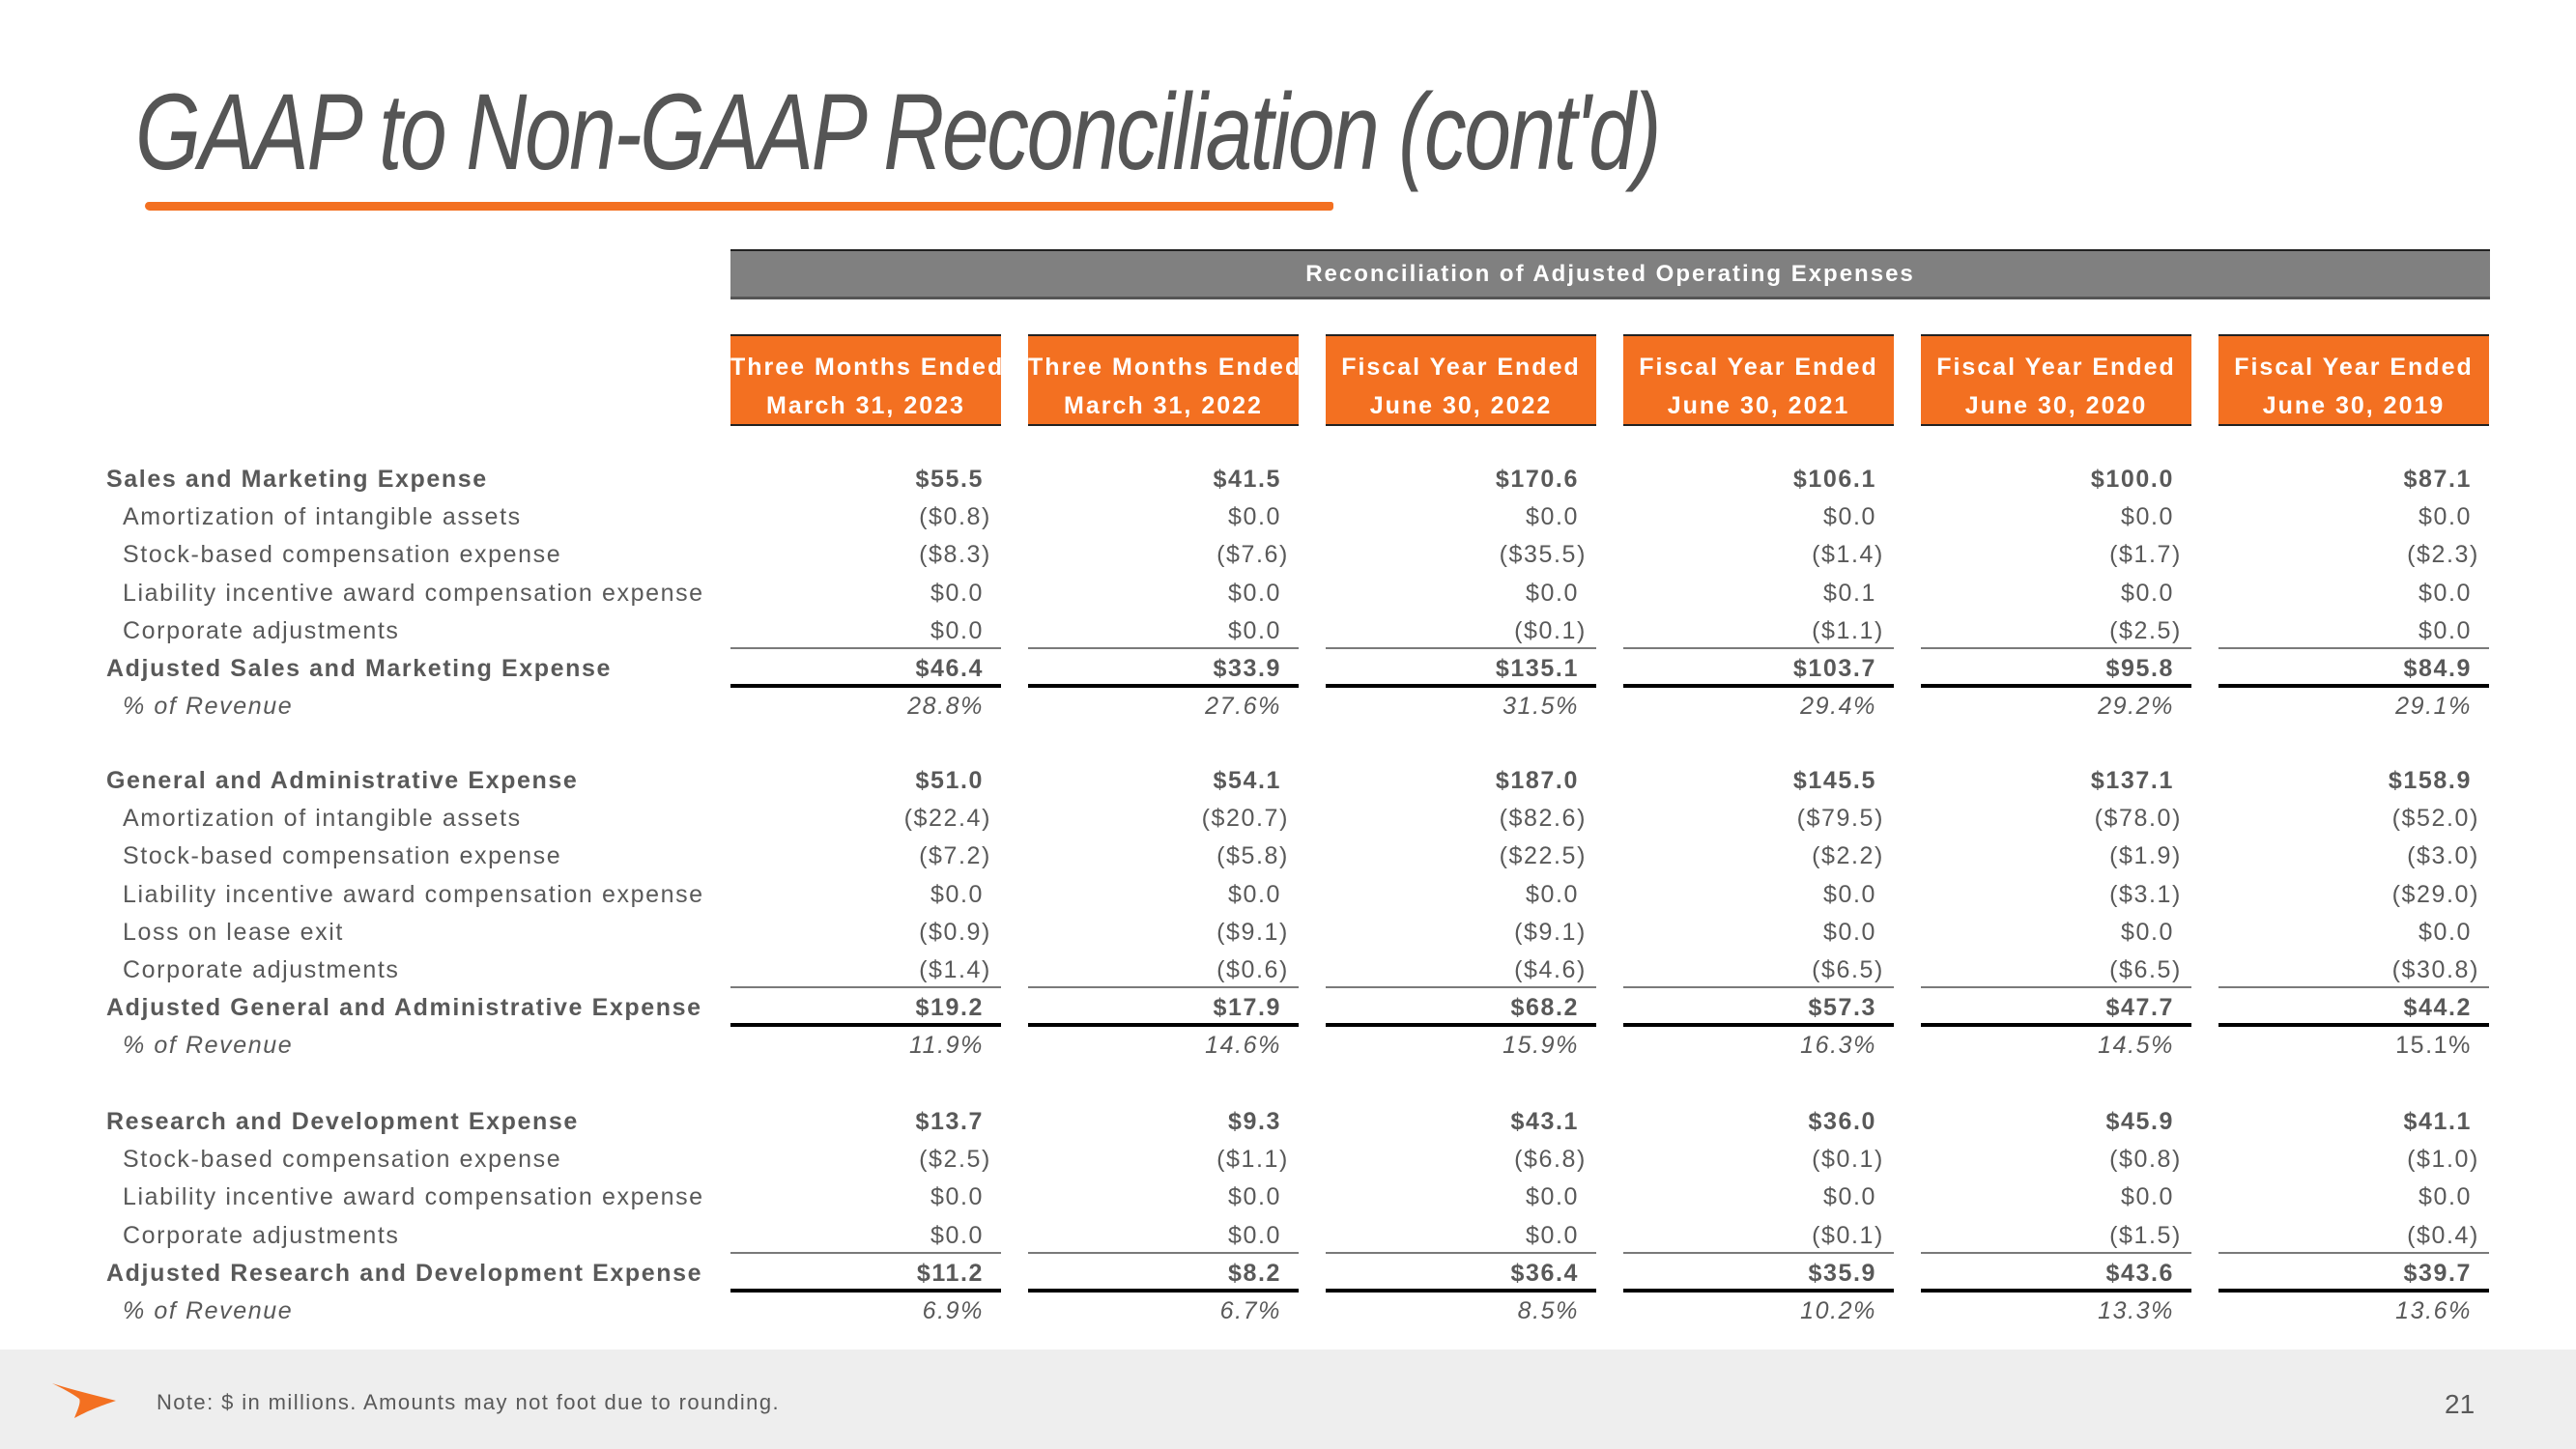 Image resolution: width=2576 pixels, height=1449 pixels. What do you see at coordinates (898, 131) in the screenshot?
I see `page-title: GAAP to Non-GAAP Reconciliation (cont'd)` at bounding box center [898, 131].